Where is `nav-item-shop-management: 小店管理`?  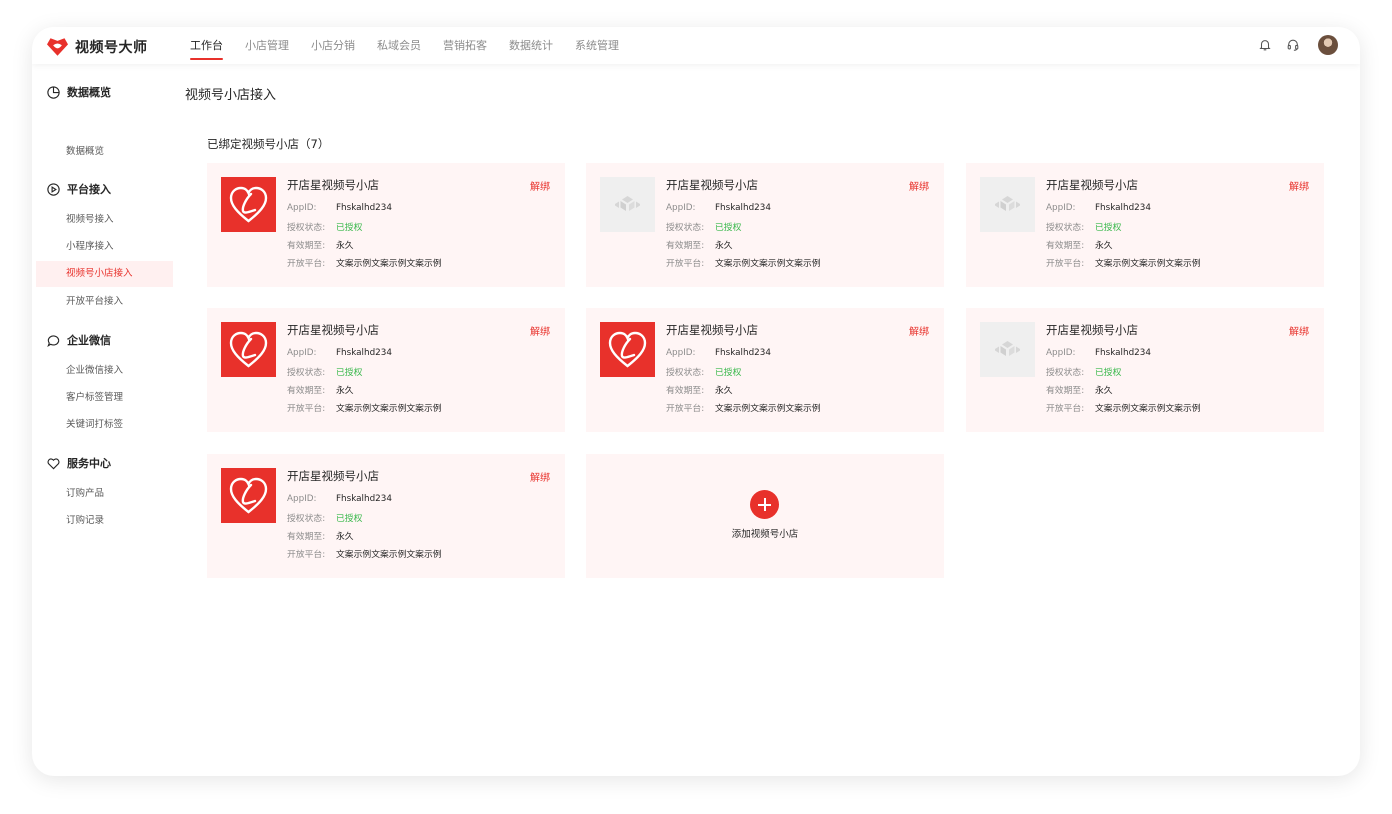 nav-item-shop-management: 小店管理 is located at coordinates (267, 45).